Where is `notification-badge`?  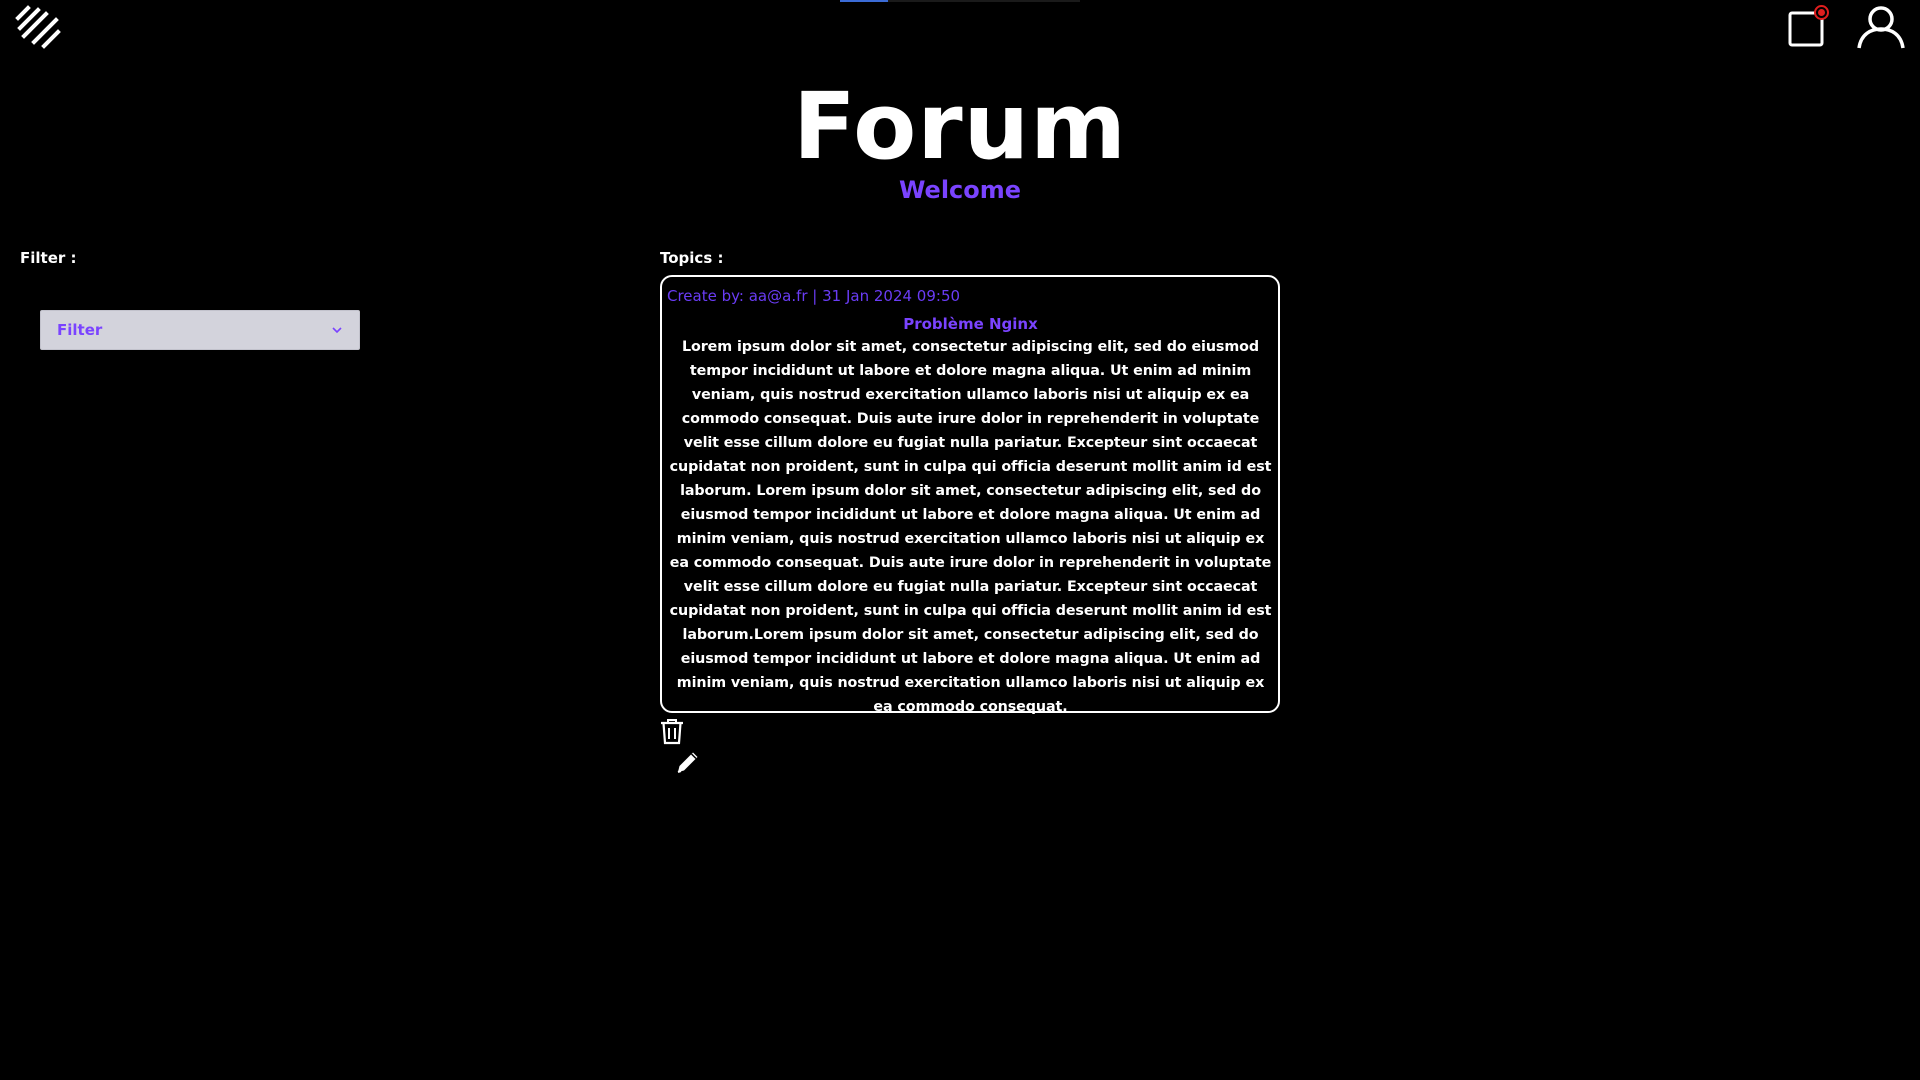
notification-badge is located at coordinates (1821, 12).